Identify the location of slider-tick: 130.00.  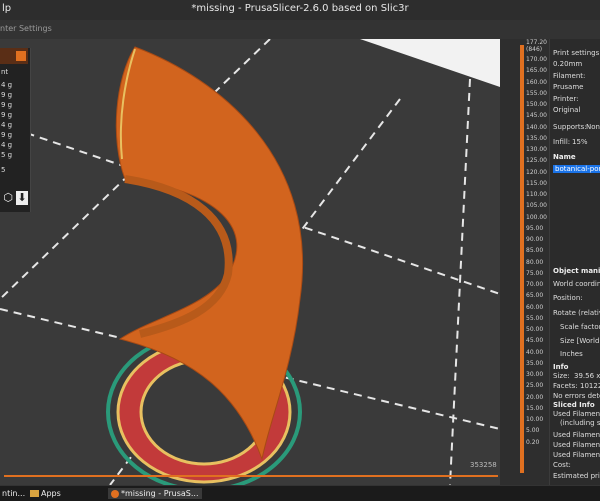
(536, 149).